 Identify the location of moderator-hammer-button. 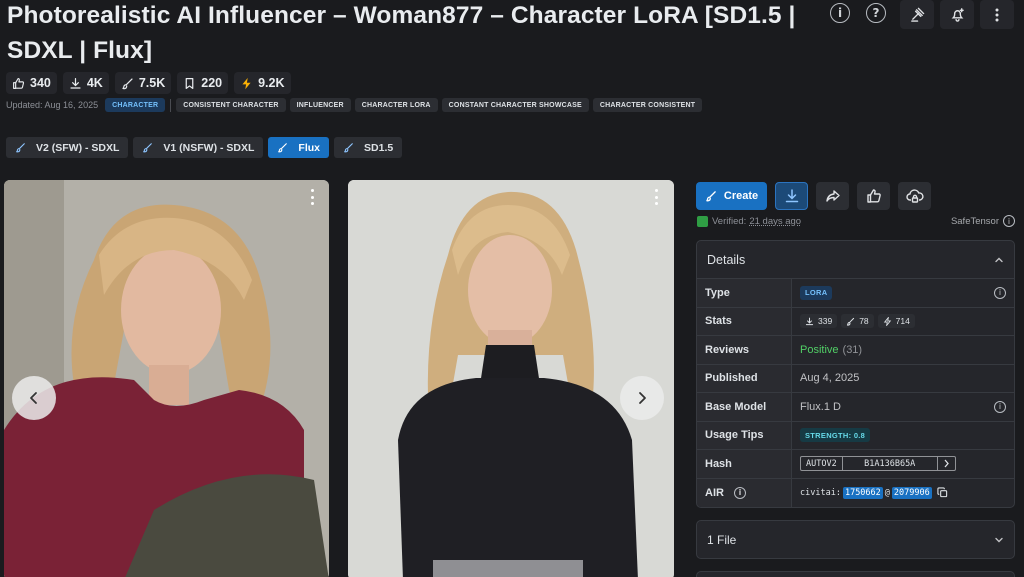
(917, 14).